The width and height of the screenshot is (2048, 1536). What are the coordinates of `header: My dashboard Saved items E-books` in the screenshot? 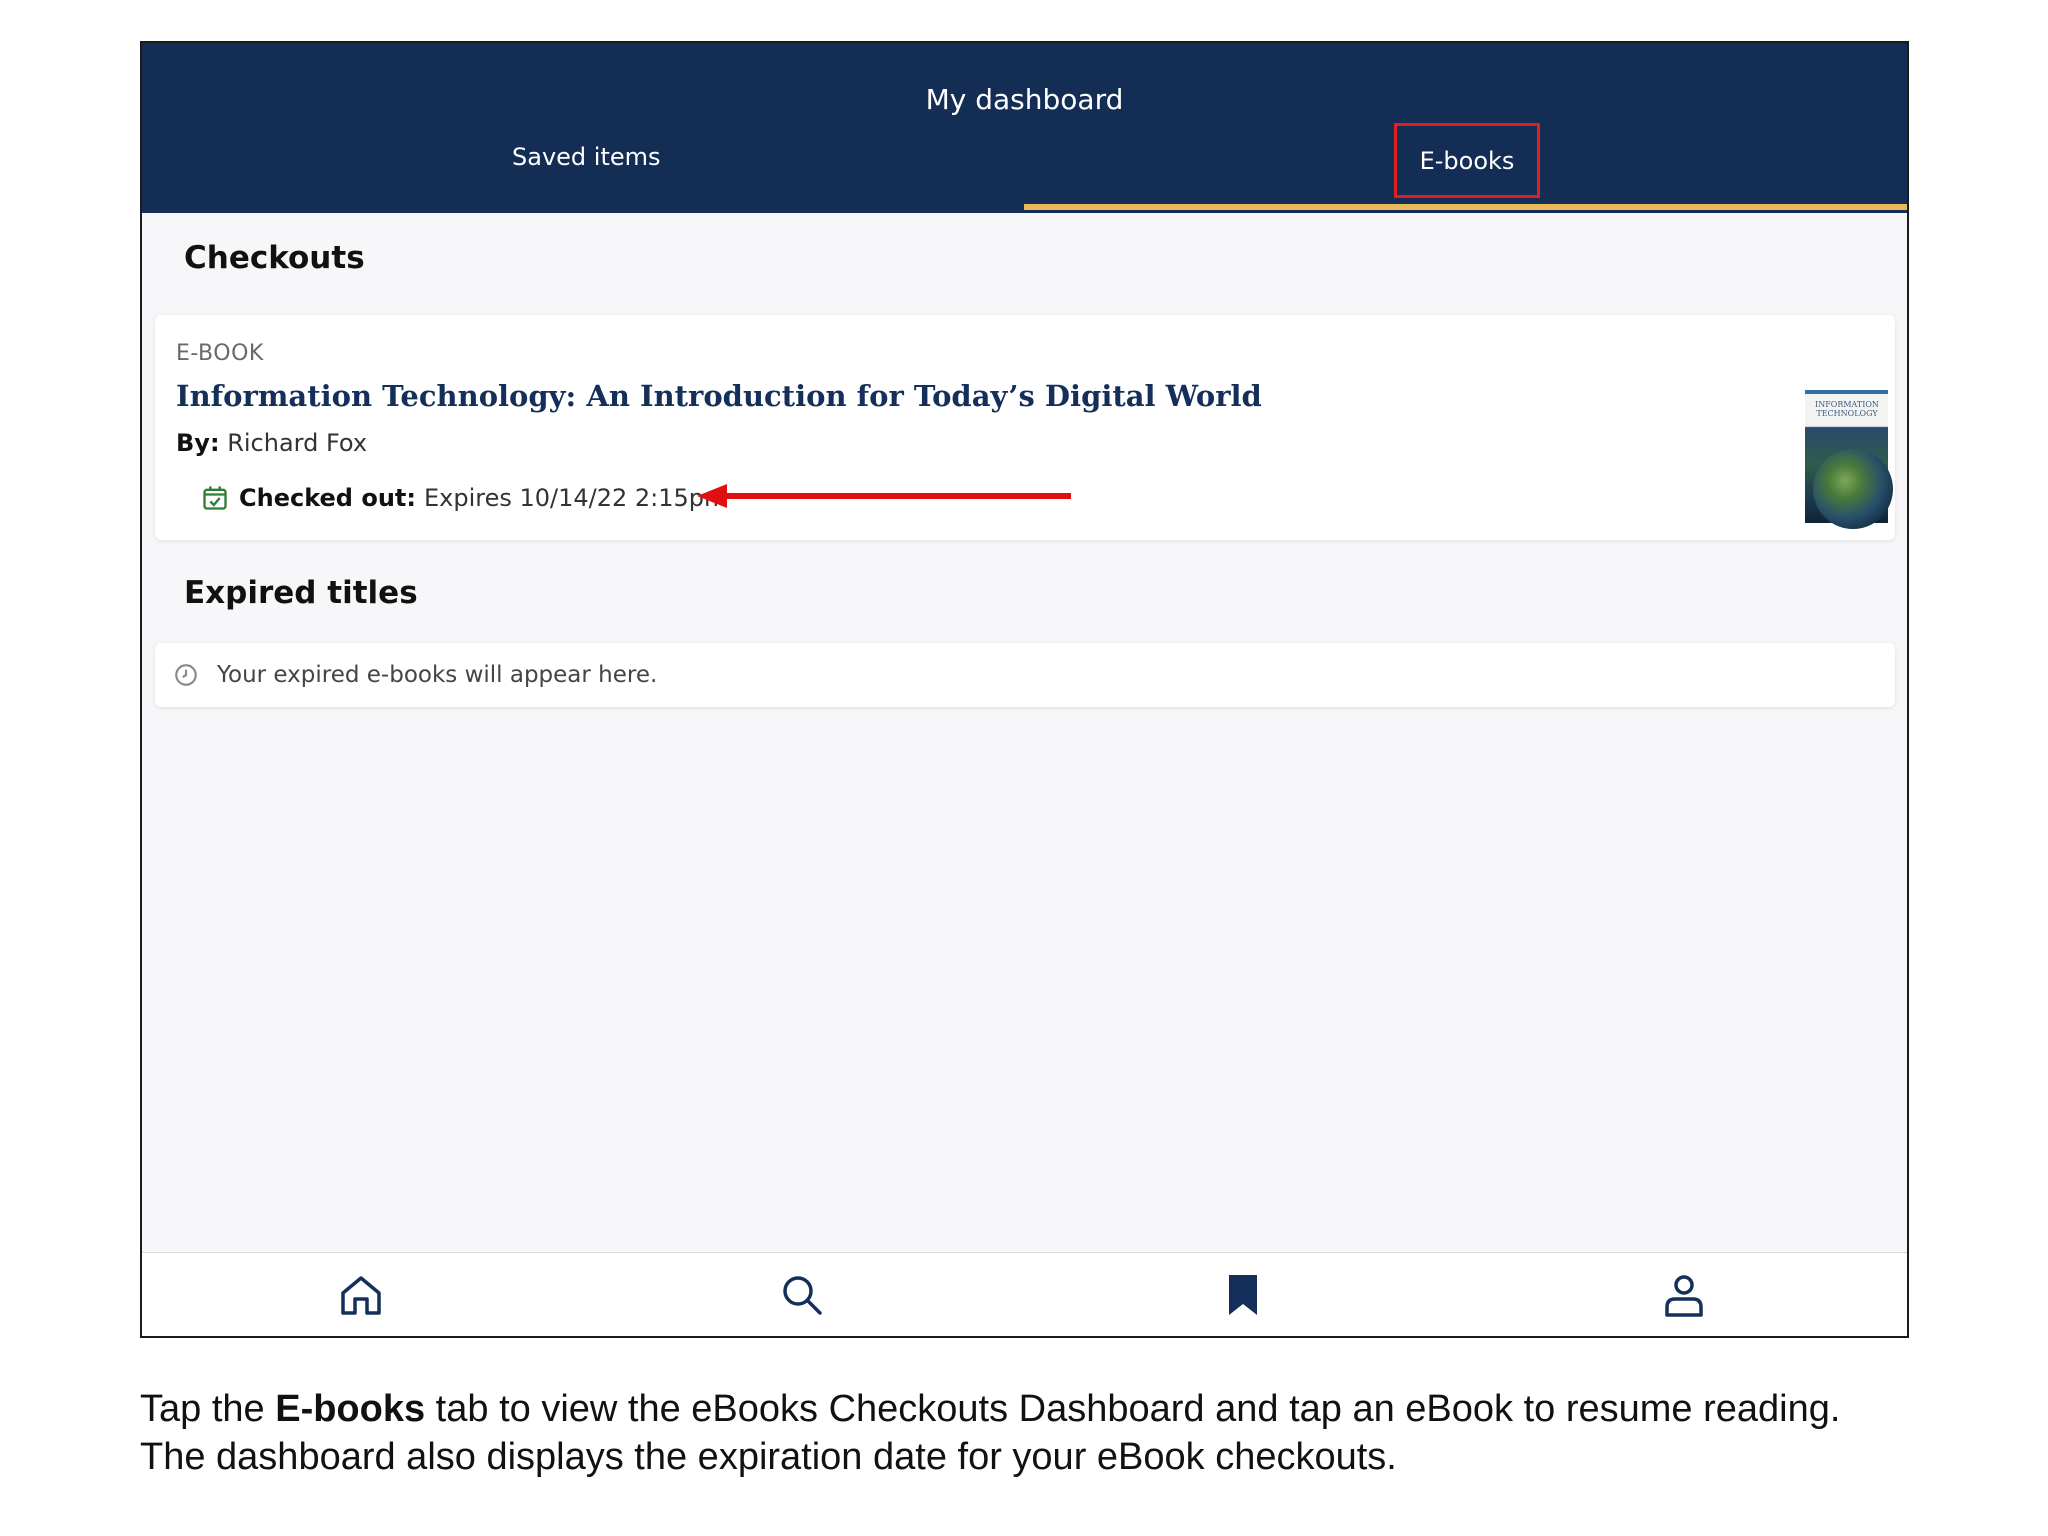 It's located at (1024, 128).